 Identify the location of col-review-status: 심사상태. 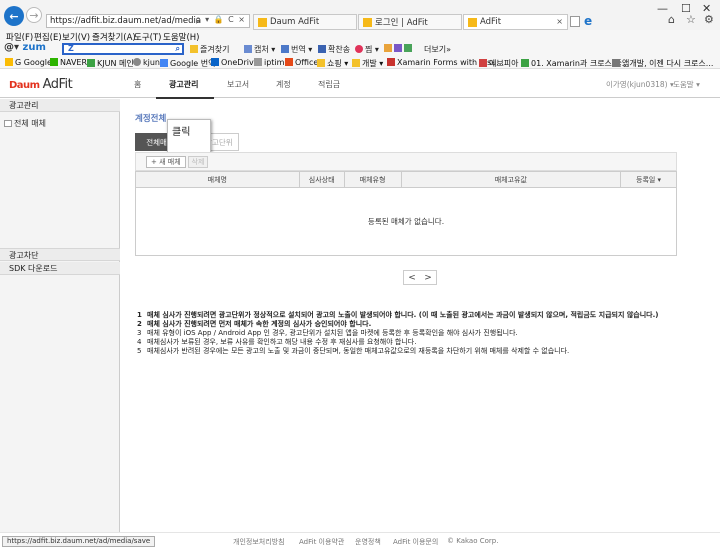
(321, 179).